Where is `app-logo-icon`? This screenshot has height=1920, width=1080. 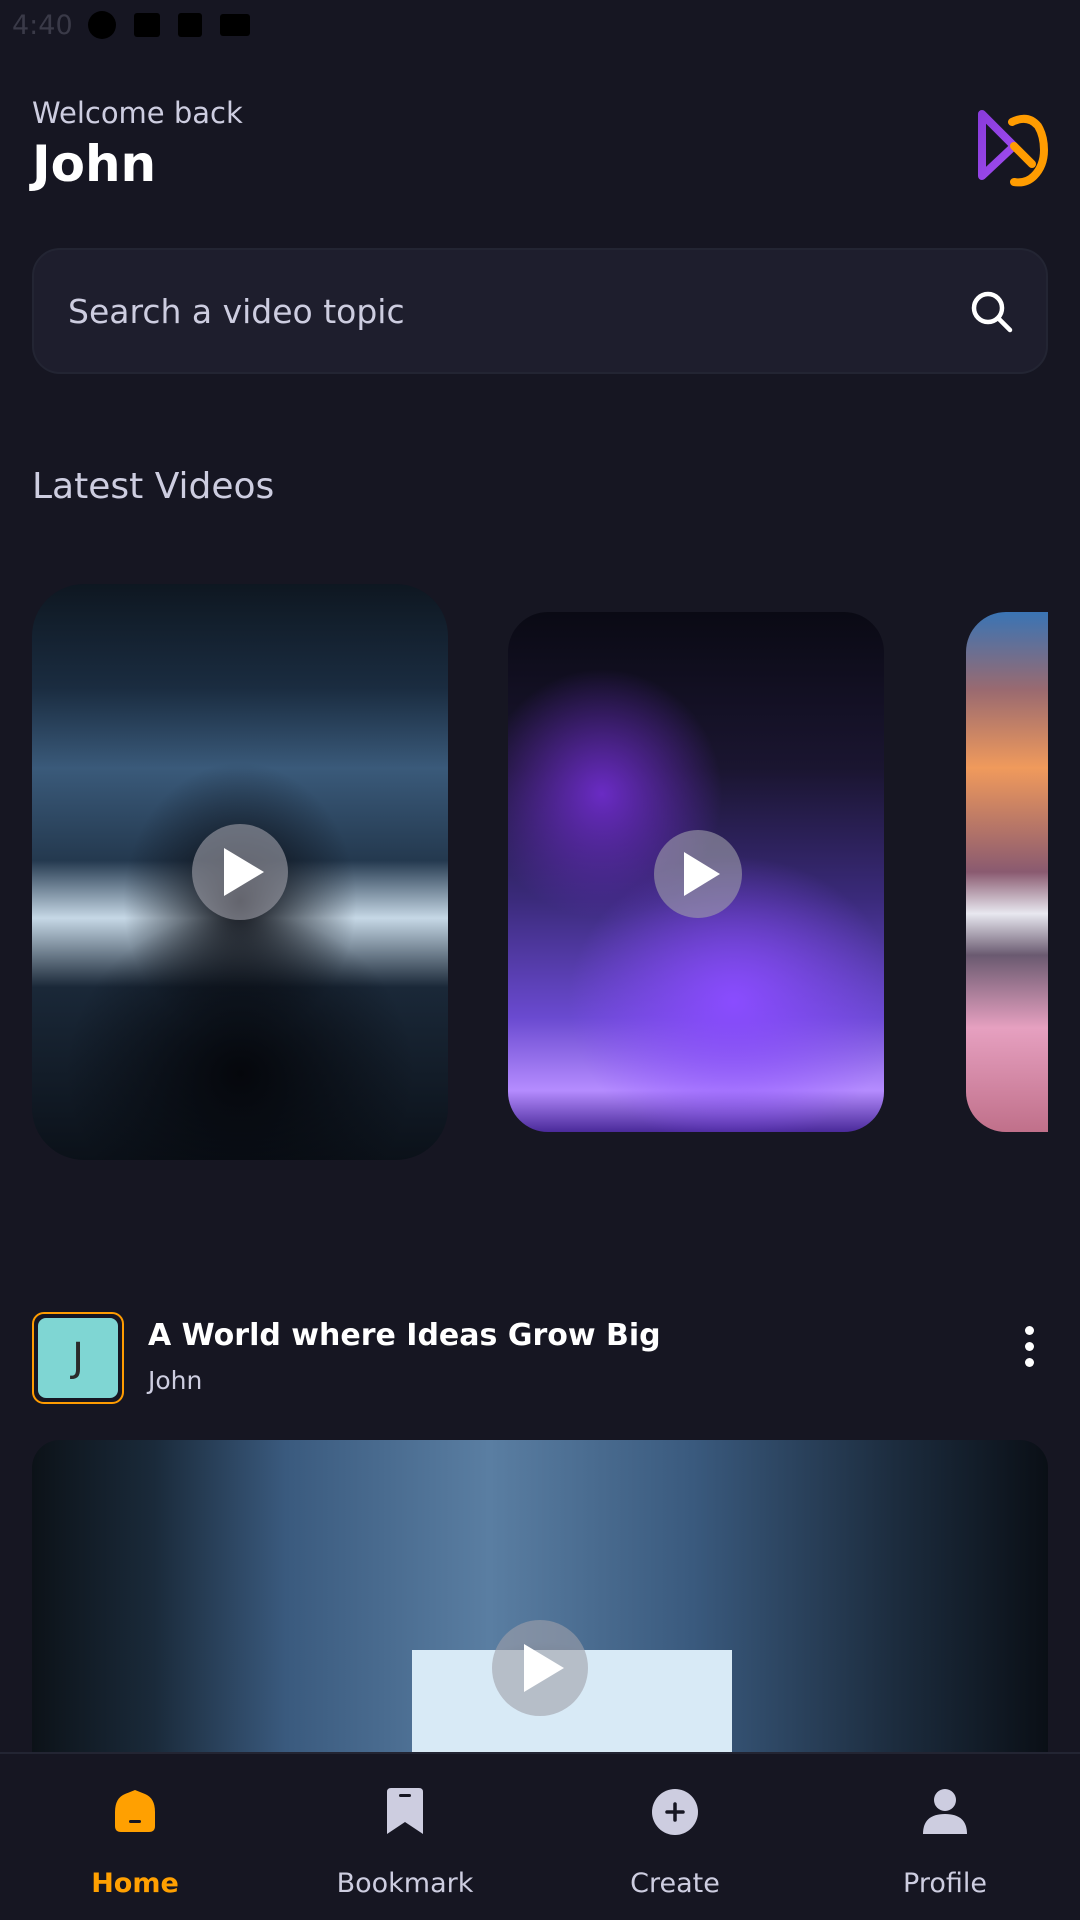 app-logo-icon is located at coordinates (1013, 148).